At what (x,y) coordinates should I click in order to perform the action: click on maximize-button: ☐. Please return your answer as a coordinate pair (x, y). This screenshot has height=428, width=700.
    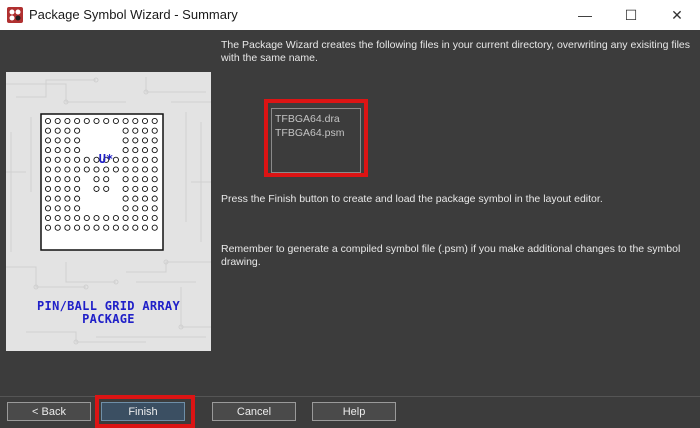
    Looking at the image, I should click on (631, 15).